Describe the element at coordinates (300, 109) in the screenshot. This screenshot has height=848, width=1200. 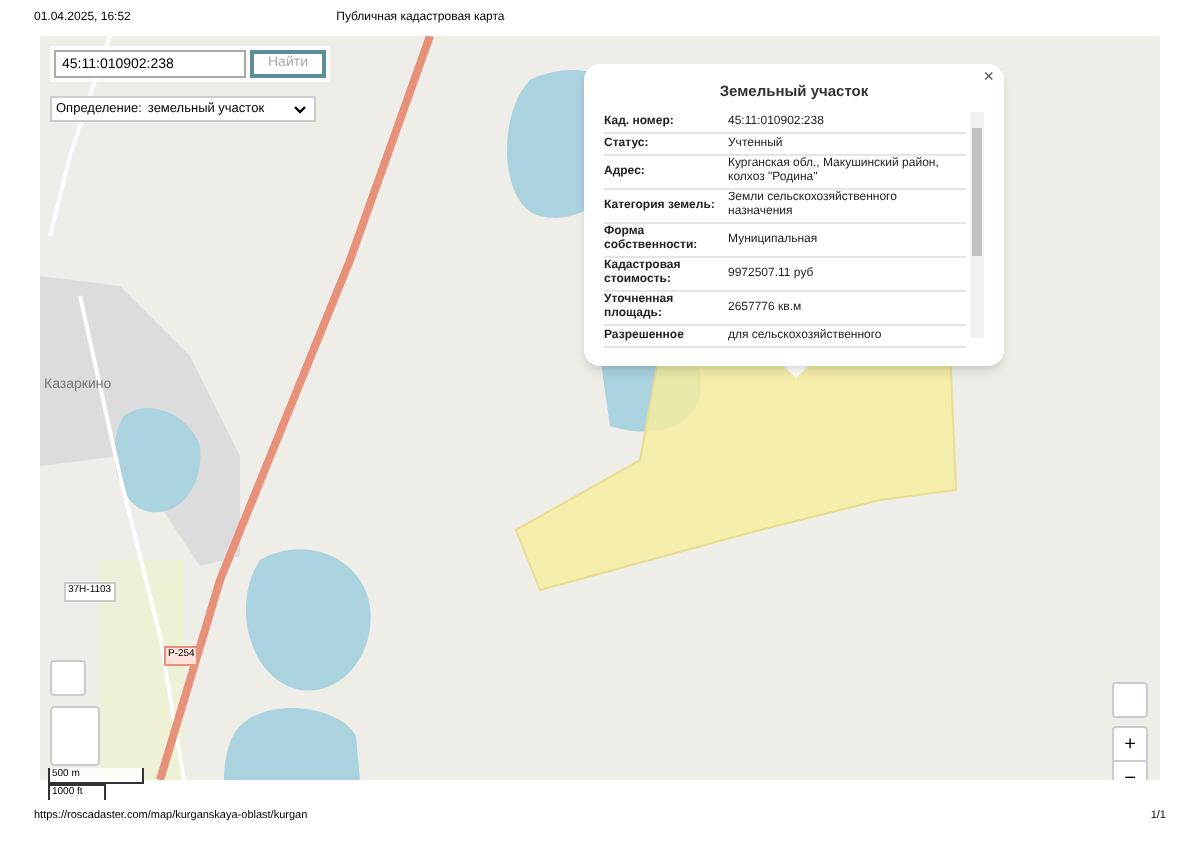
I see `chevron-icon` at that location.